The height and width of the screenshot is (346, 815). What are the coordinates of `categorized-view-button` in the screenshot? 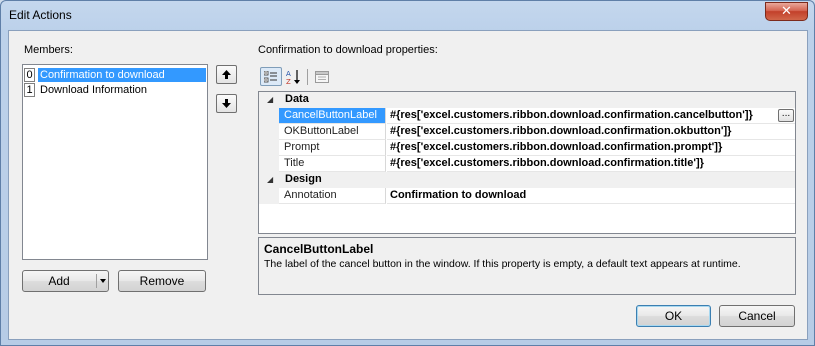 It's located at (271, 76).